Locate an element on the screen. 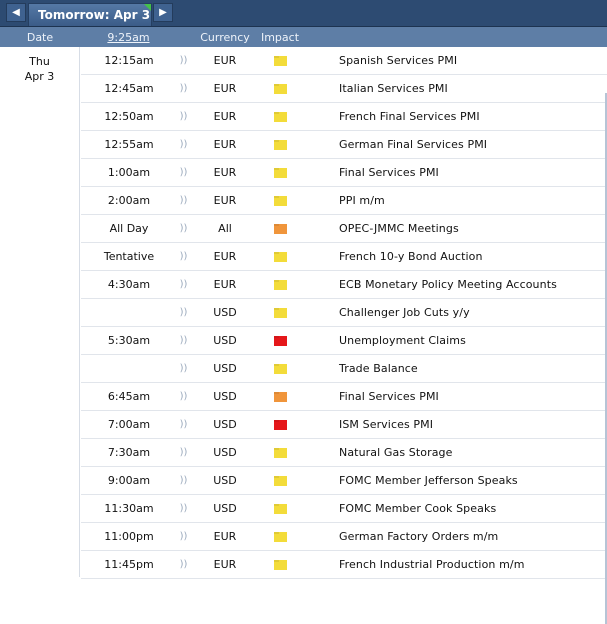 Image resolution: width=607 pixels, height=624 pixels. event-title: Italian Services PMI is located at coordinates (374, 88).